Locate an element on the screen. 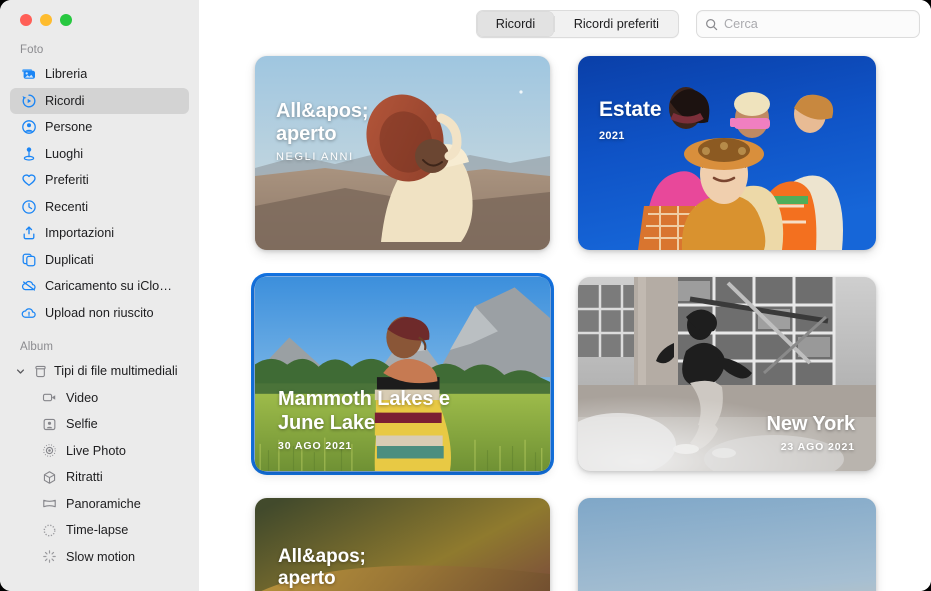 The width and height of the screenshot is (931, 591). memory-card-date: 23 AGO 2021 is located at coordinates (817, 447).